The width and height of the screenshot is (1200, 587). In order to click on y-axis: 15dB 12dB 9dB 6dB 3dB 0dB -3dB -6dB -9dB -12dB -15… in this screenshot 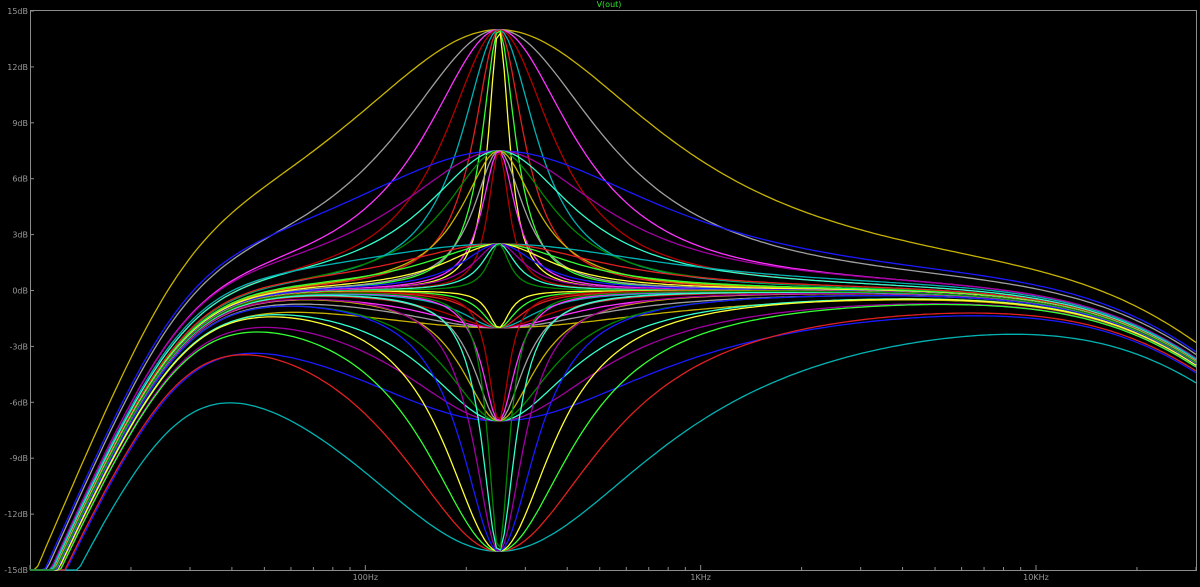, I will do `click(19, 291)`.